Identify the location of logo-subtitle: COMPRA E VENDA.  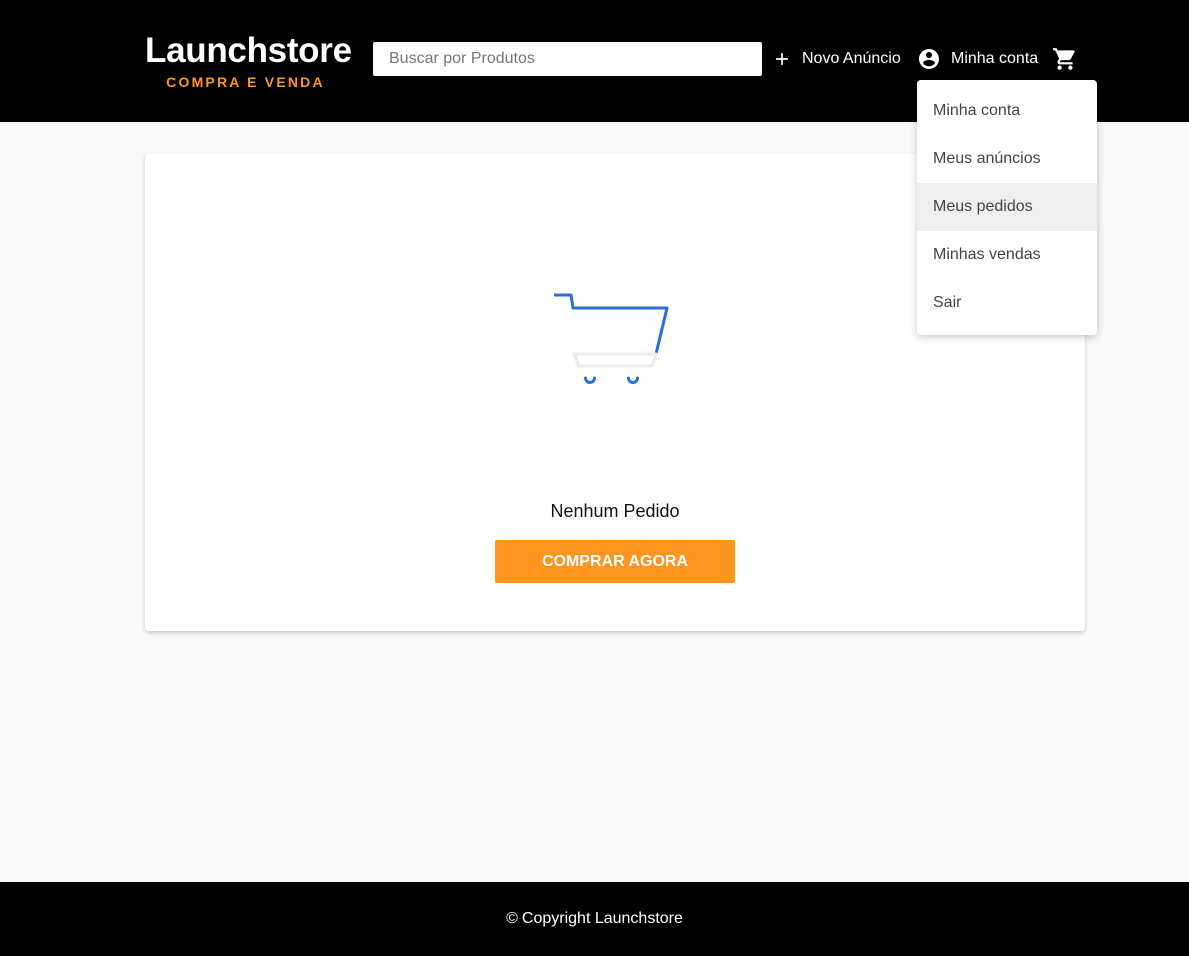
(245, 82).